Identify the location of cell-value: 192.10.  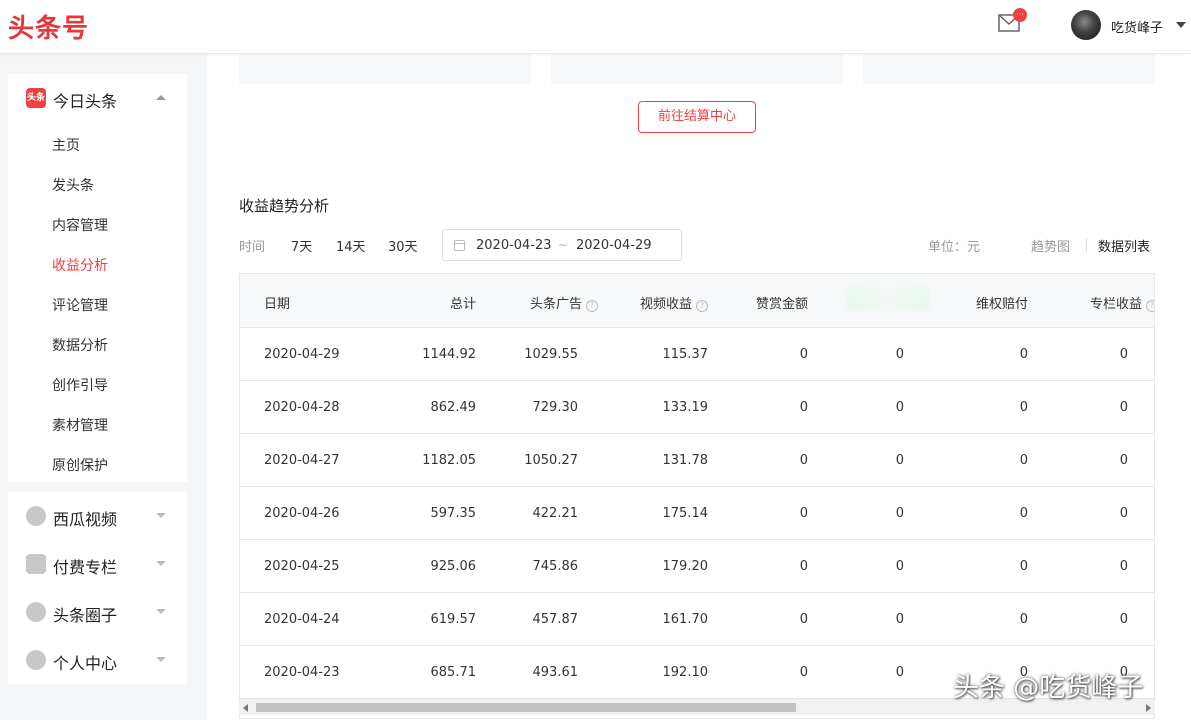
(685, 672).